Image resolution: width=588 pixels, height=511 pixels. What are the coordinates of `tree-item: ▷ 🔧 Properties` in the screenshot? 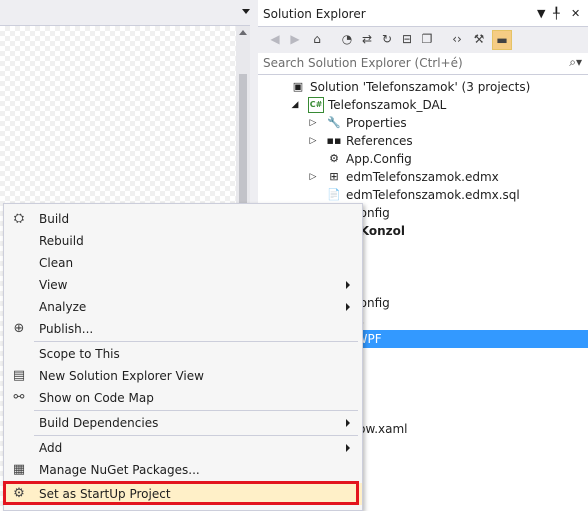 It's located at (423, 123).